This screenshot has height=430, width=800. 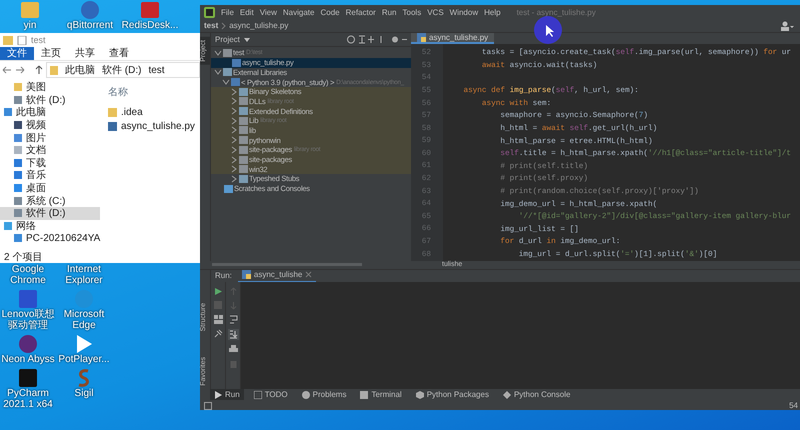 What do you see at coordinates (324, 394) in the screenshot?
I see `tool-window-tab: Problems` at bounding box center [324, 394].